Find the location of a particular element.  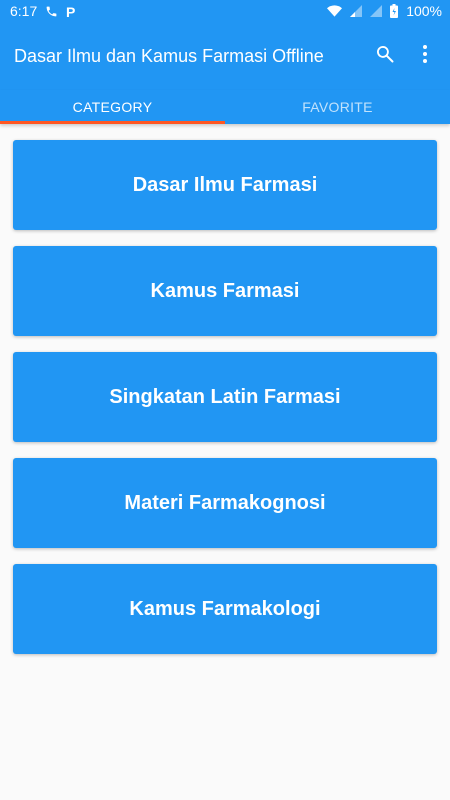

tab-favorite-label: FAVORITE is located at coordinates (337, 107).